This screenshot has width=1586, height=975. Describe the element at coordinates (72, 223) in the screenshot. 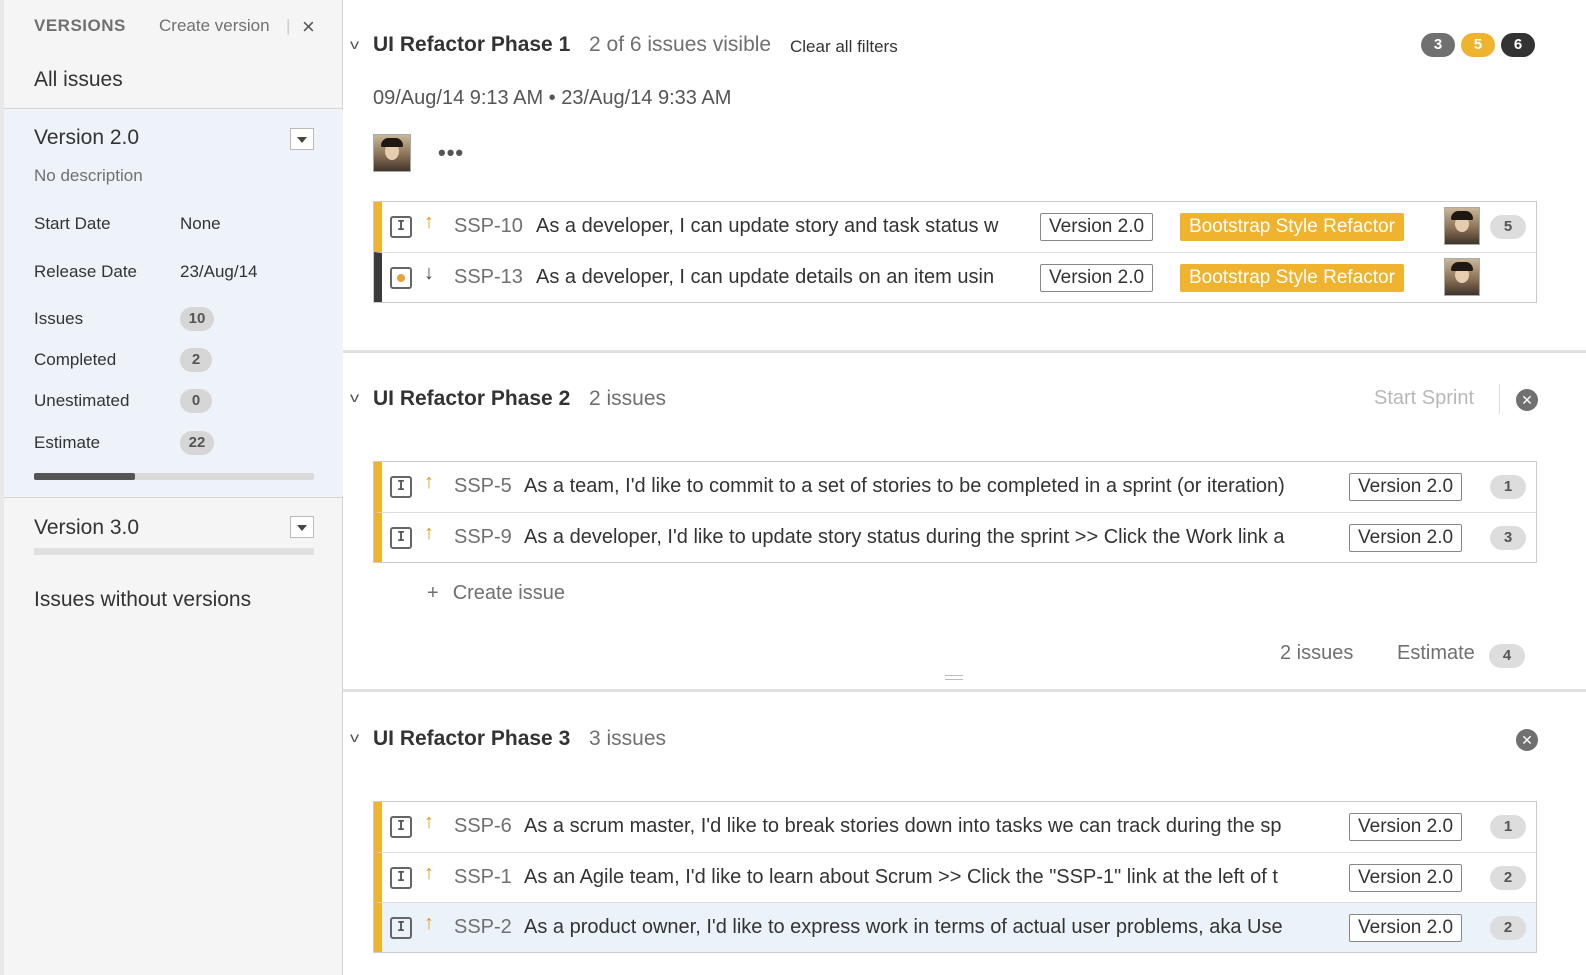

I see `start-date-label: Start Date` at that location.